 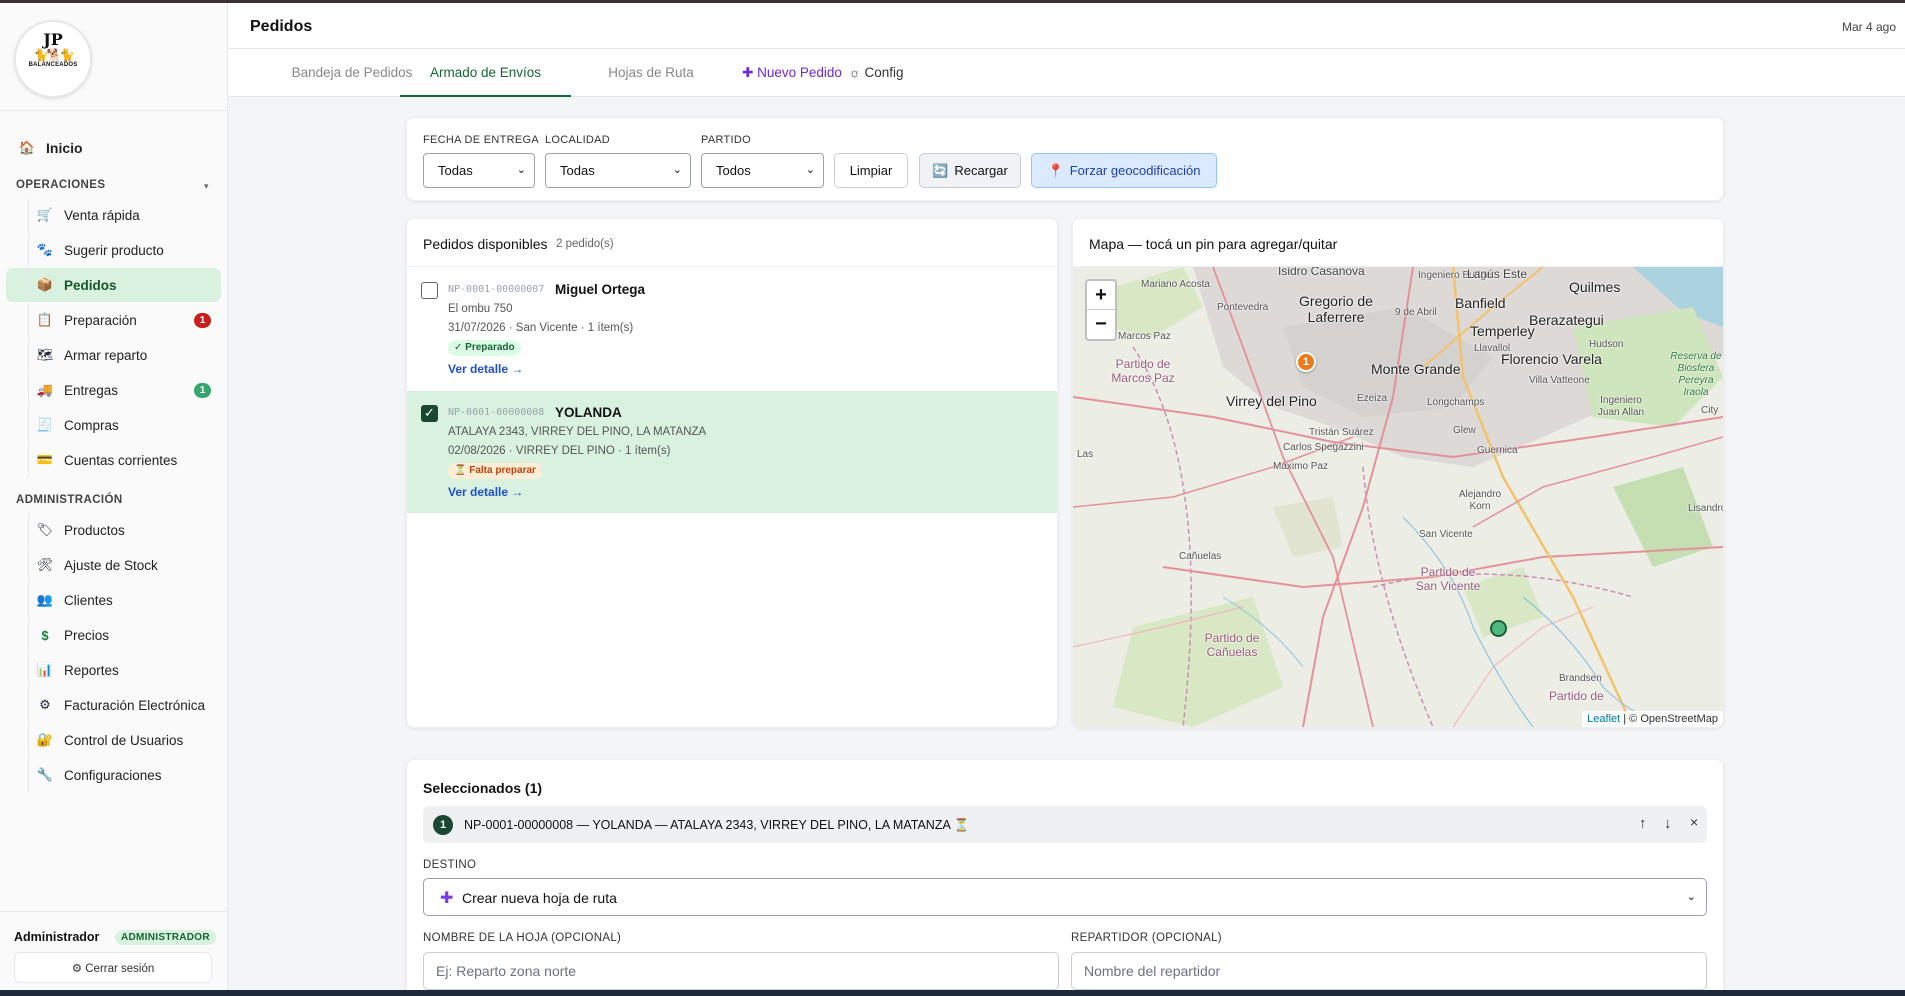 I want to click on sidebar-item-entregas: 🚚 Entregas 1, so click(x=113, y=390).